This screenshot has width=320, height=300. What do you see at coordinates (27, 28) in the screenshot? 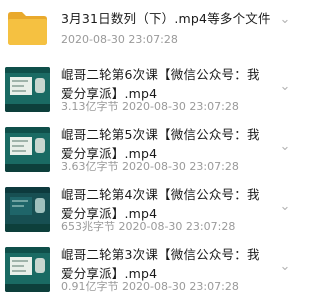
I see `folder-icon` at bounding box center [27, 28].